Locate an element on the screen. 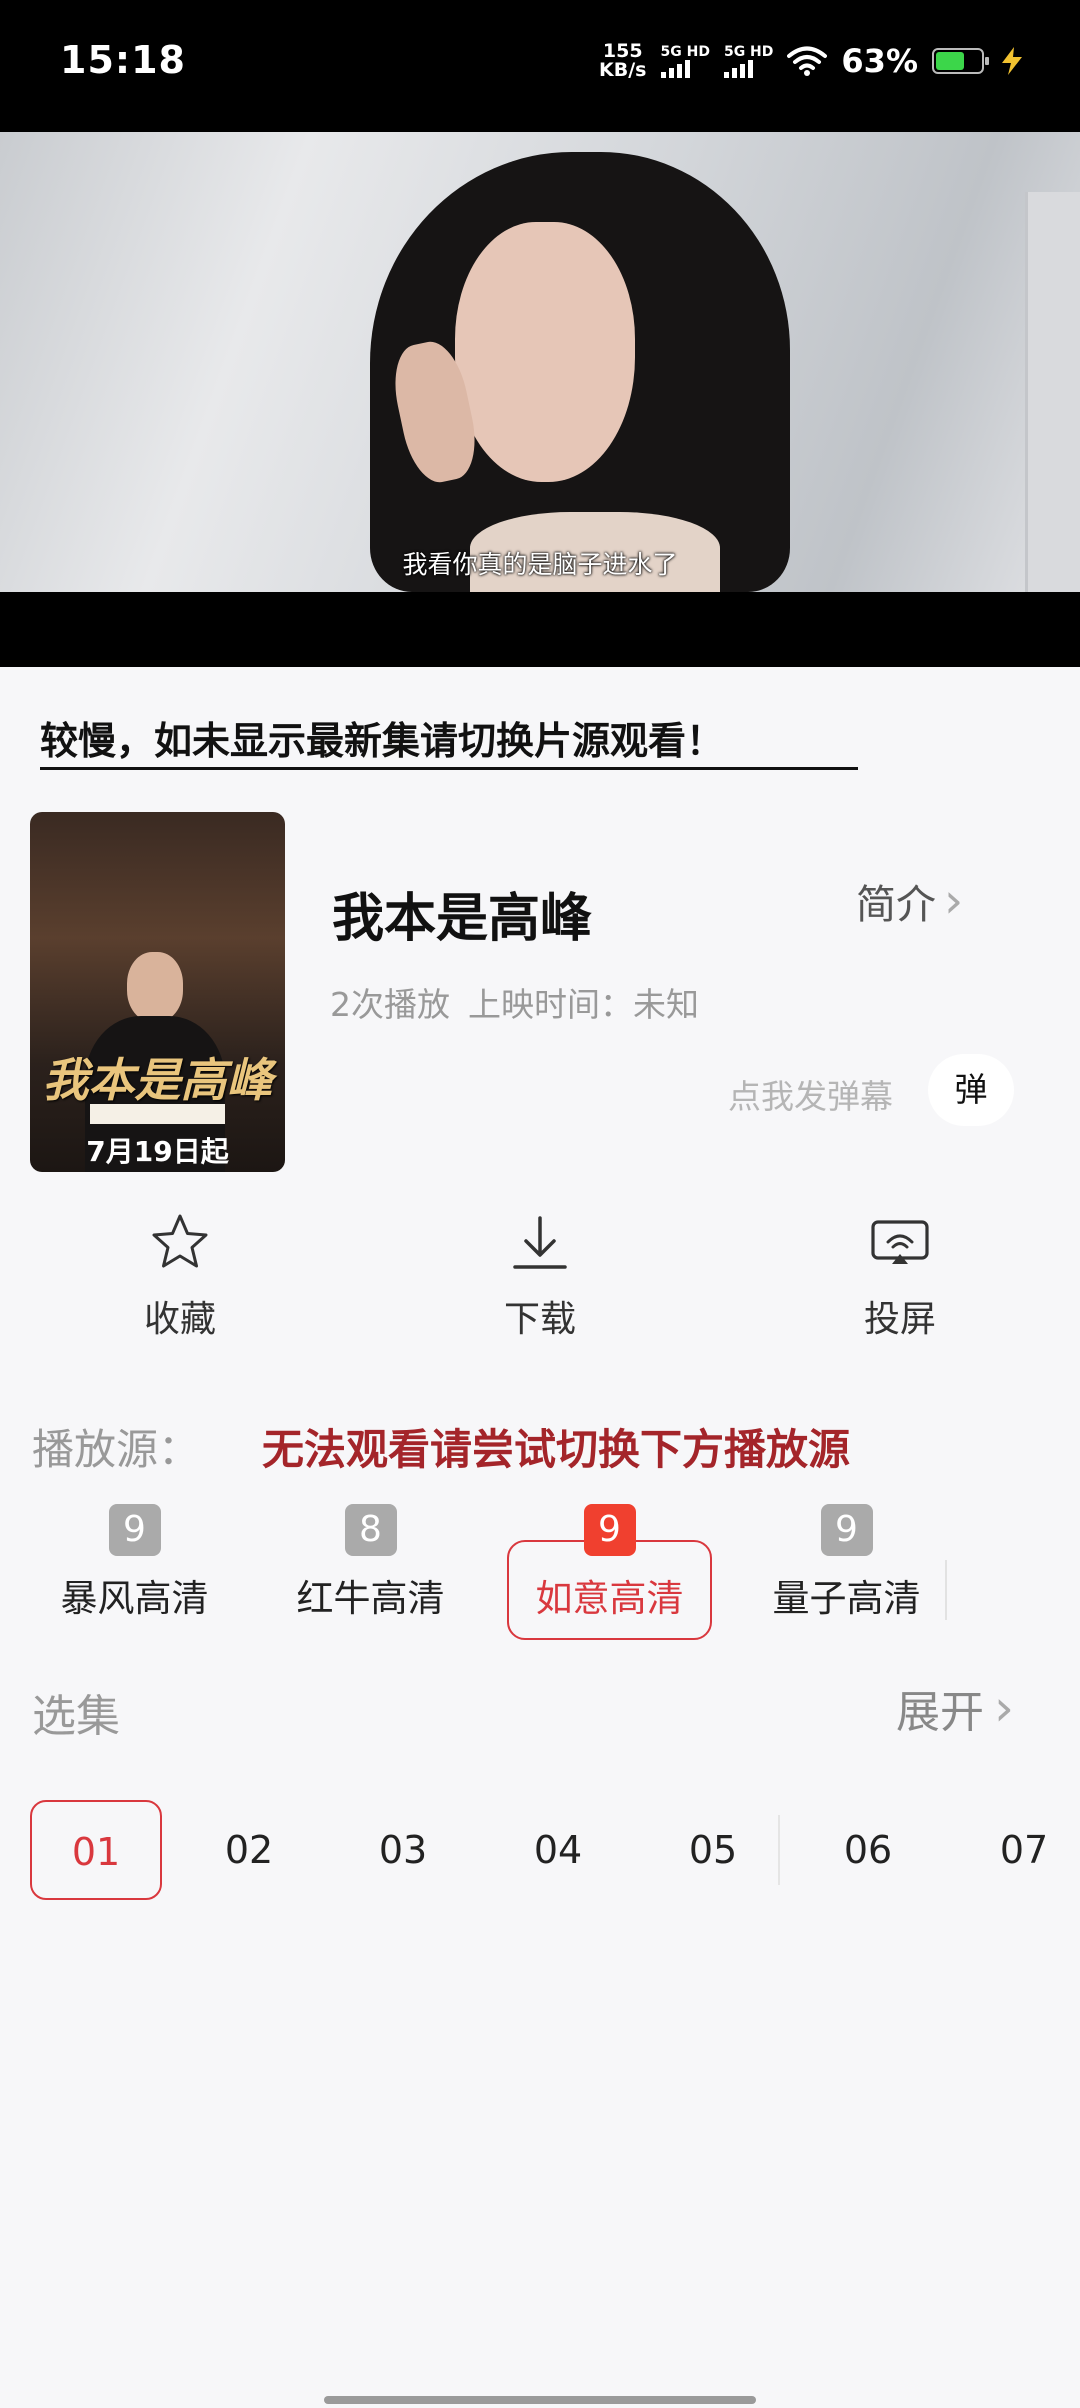 The width and height of the screenshot is (1080, 2408). source-count-badge: 8 is located at coordinates (370, 1530).